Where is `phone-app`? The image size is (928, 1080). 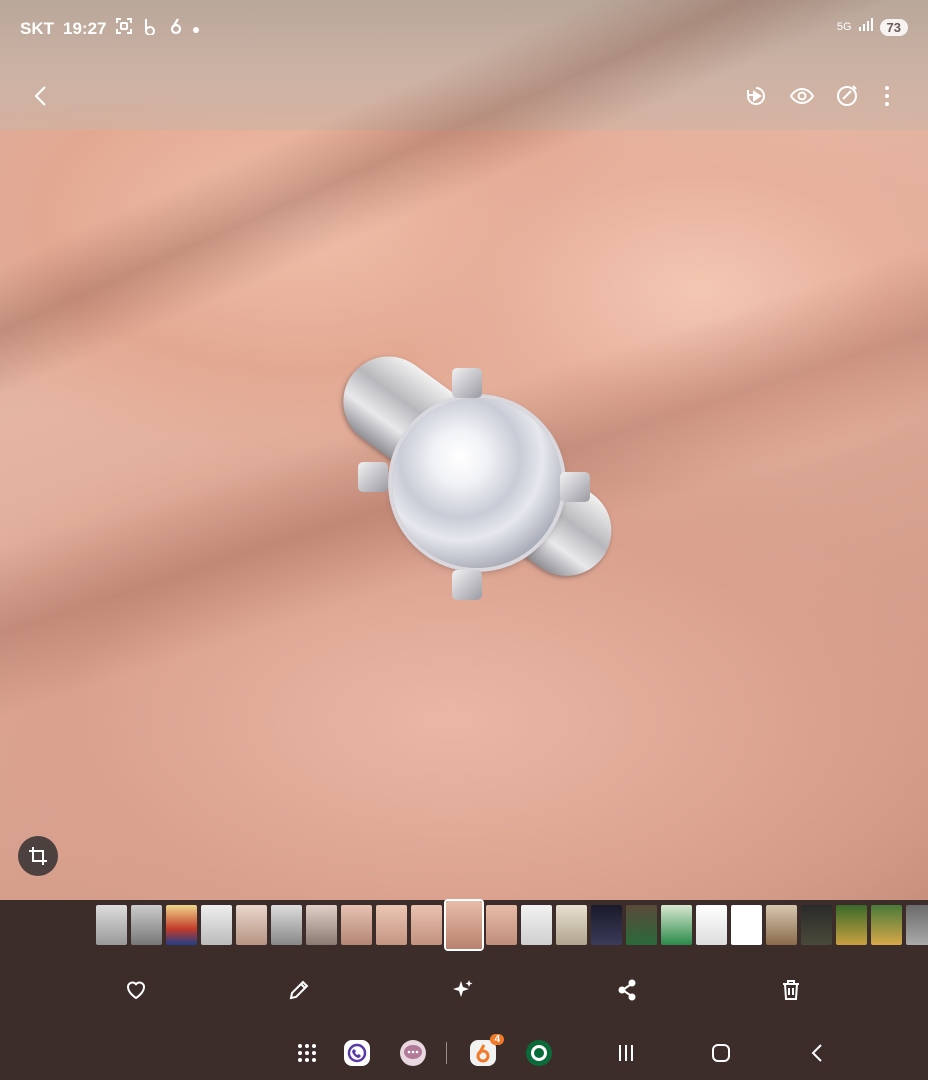
phone-app is located at coordinates (357, 1053).